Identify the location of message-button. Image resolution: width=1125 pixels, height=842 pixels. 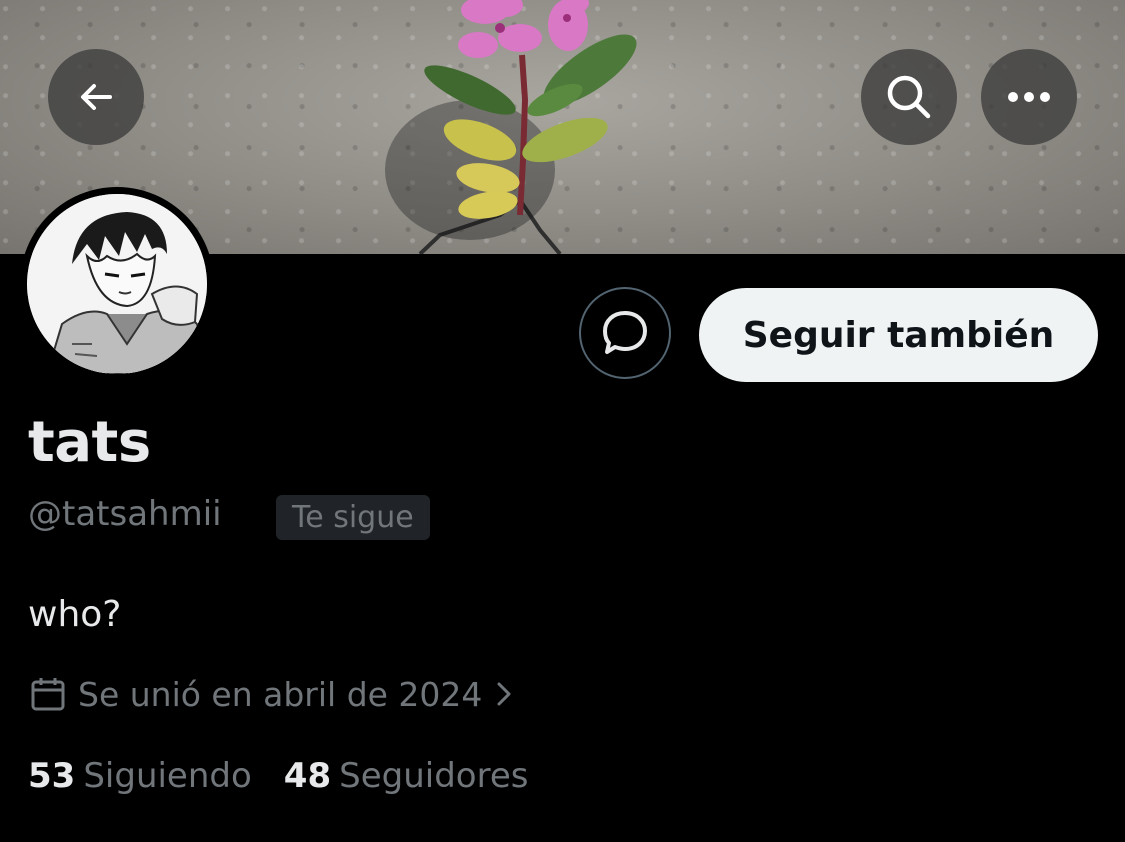
(625, 333).